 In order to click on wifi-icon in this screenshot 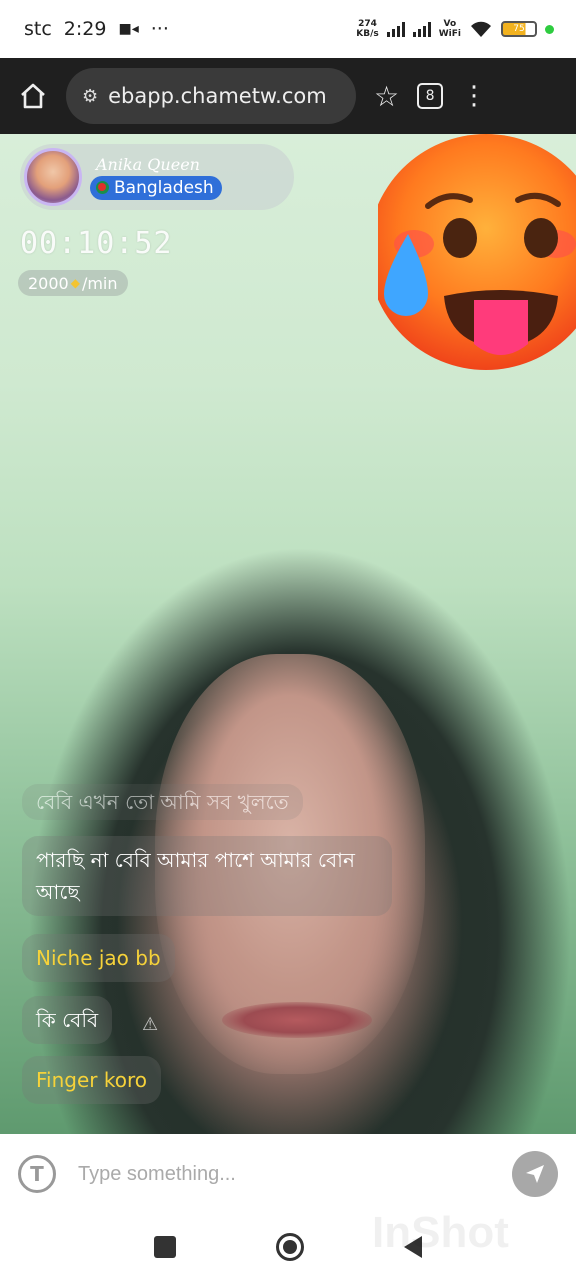, I will do `click(481, 29)`.